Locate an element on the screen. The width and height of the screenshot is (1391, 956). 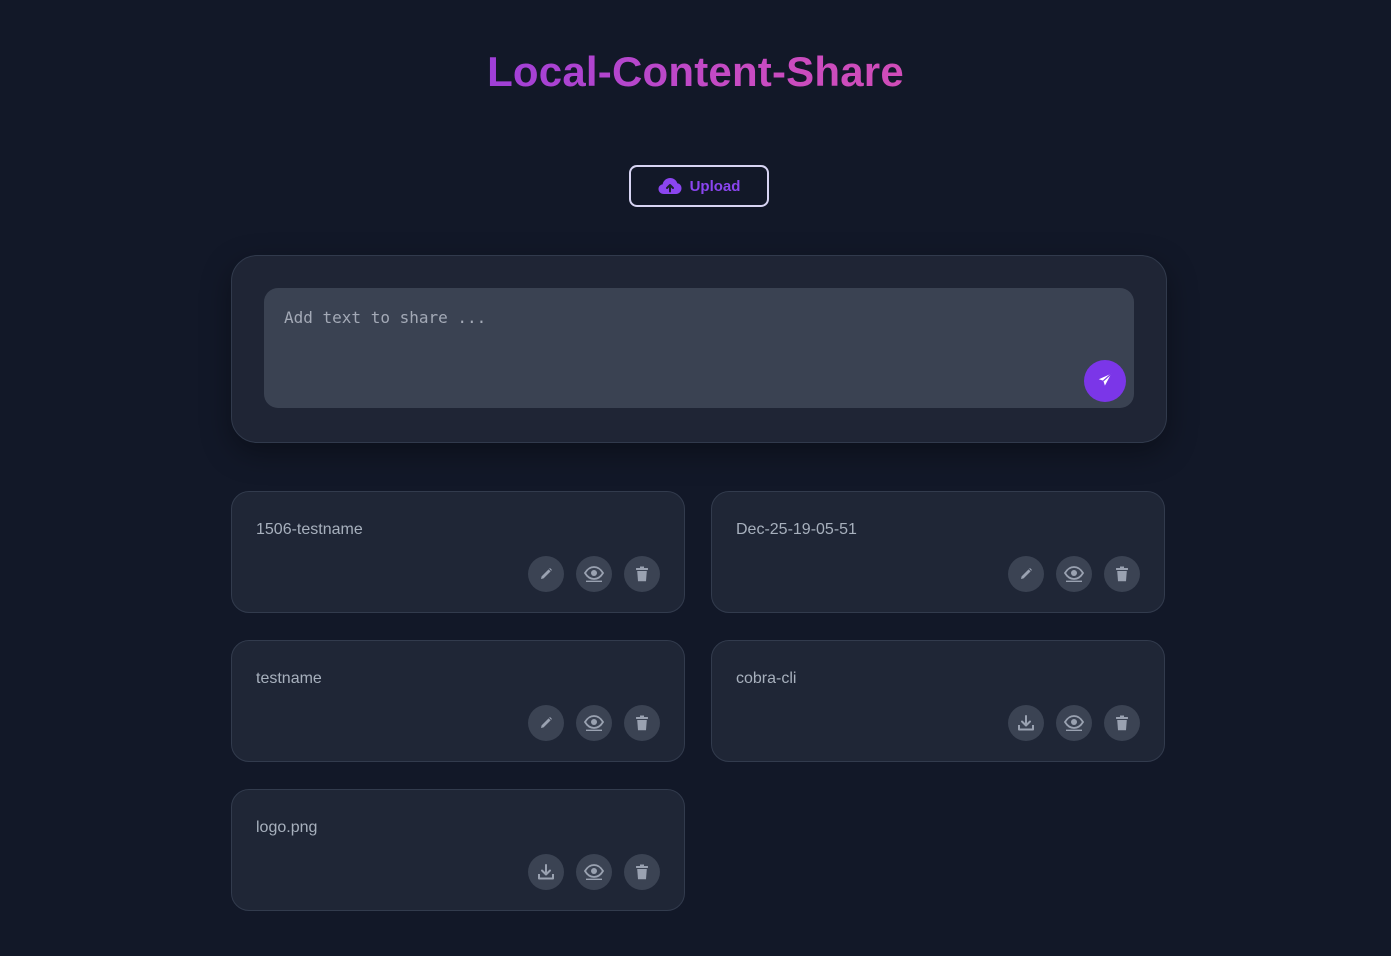
send-button is located at coordinates (1105, 381).